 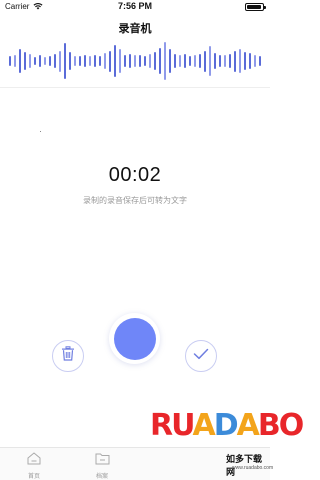 What do you see at coordinates (253, 468) in the screenshot?
I see `watermark-url: www.ruadabo.com` at bounding box center [253, 468].